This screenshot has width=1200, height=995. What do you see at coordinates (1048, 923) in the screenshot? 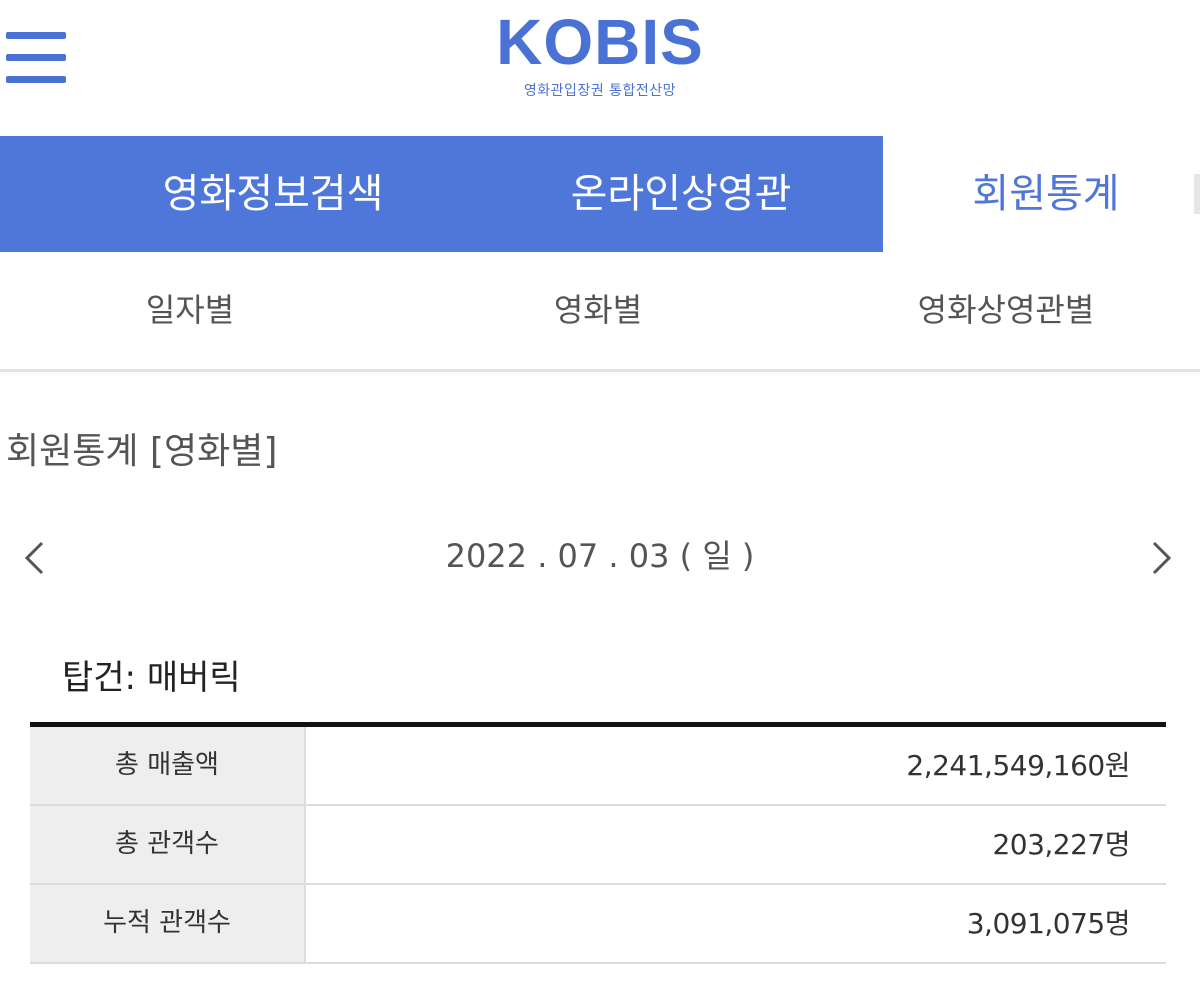
I see `cumulative-audience-value: 3,091,075명` at bounding box center [1048, 923].